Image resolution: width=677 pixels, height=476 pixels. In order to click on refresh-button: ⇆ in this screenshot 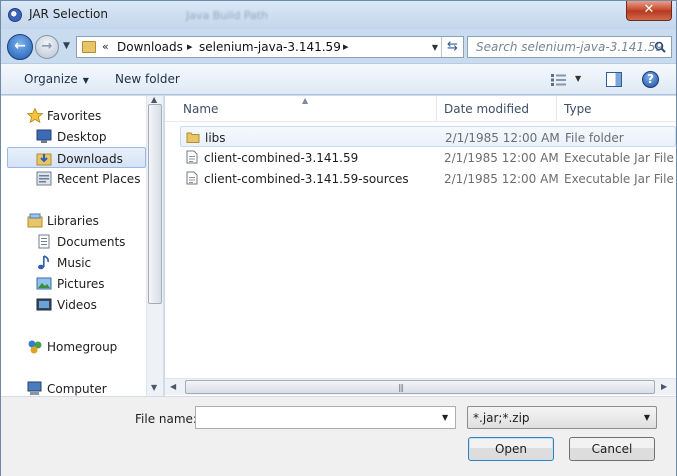, I will do `click(452, 47)`.